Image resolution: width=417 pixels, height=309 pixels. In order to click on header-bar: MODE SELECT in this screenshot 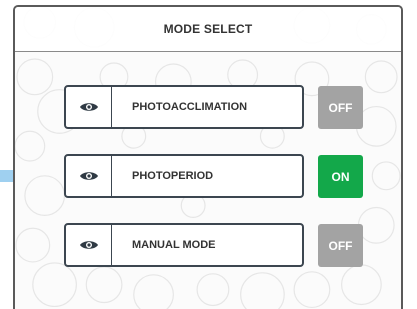, I will do `click(208, 29)`.